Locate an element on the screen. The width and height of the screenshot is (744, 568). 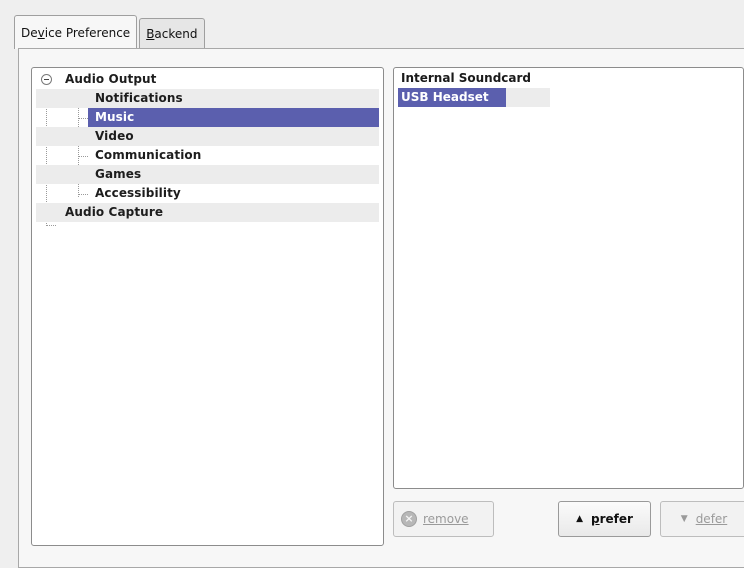
tab-bar: De v ice Preference Backend is located at coordinates (110, 30).